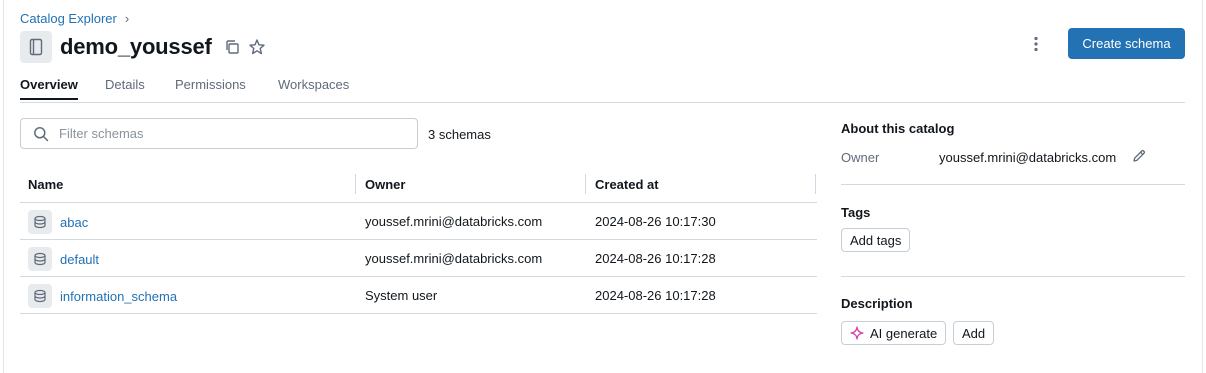  What do you see at coordinates (898, 128) in the screenshot?
I see `about-heading: About this catalog` at bounding box center [898, 128].